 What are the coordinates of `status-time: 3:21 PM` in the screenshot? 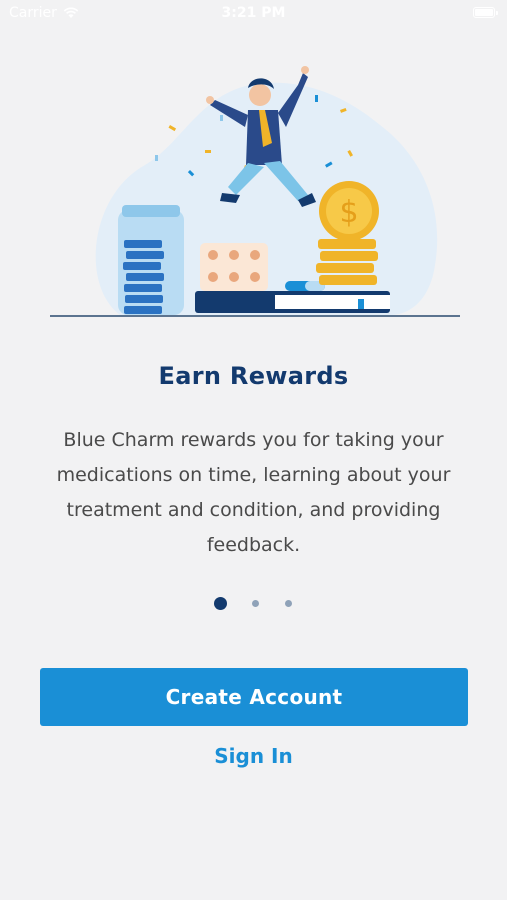 It's located at (253, 13).